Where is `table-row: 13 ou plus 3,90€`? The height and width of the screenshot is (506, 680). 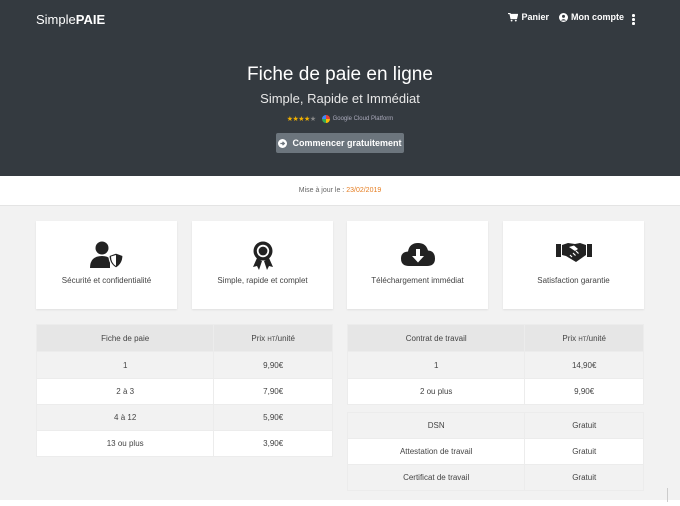
table-row: 13 ou plus 3,90€ is located at coordinates (184, 443).